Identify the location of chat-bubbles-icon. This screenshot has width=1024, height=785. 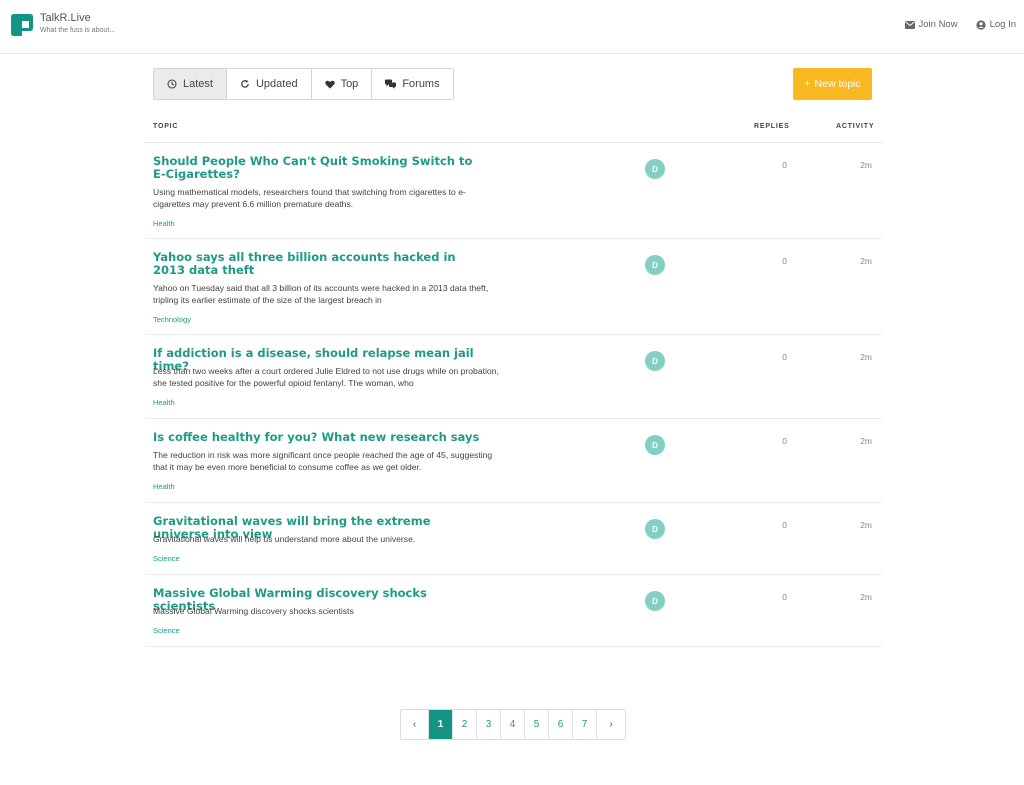
(391, 84).